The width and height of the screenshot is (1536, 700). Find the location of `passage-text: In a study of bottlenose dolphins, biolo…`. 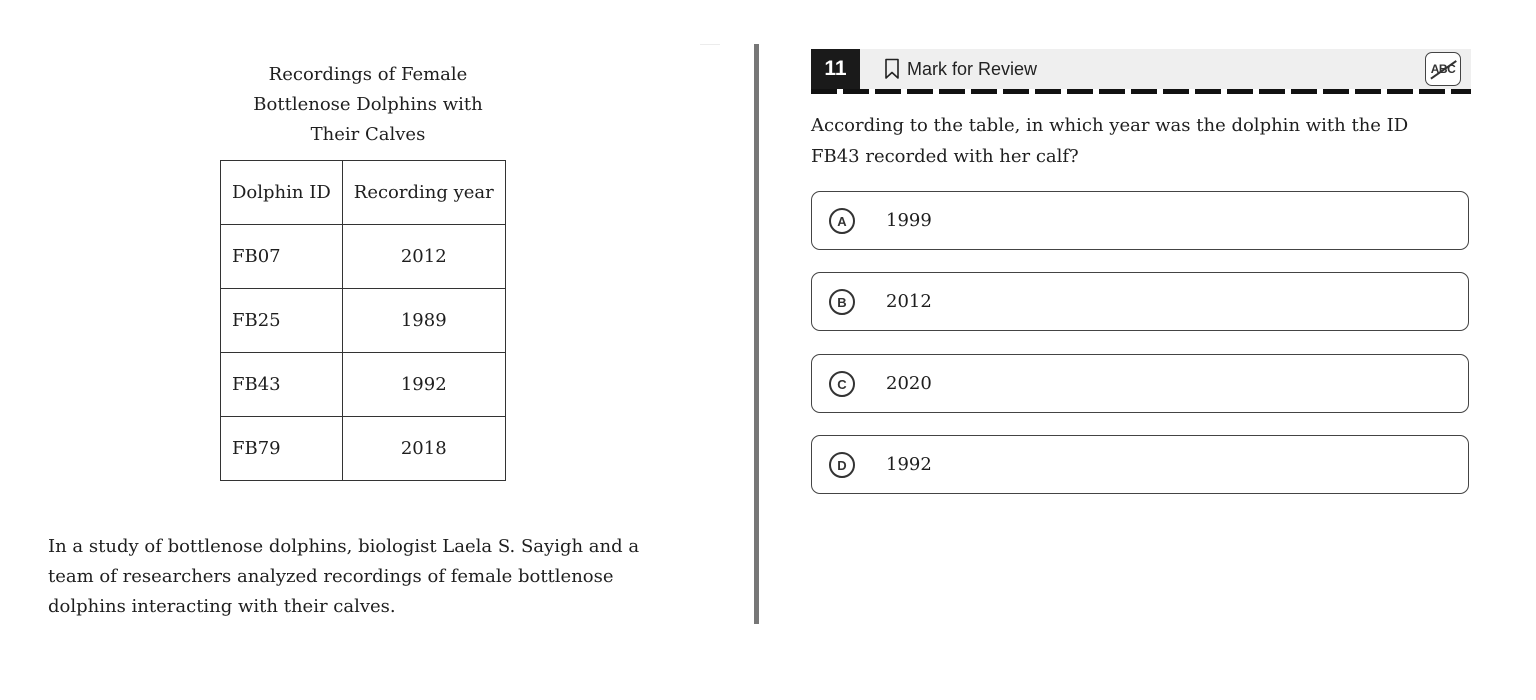

passage-text: In a study of bottlenose dolphins, biolo… is located at coordinates (344, 576).